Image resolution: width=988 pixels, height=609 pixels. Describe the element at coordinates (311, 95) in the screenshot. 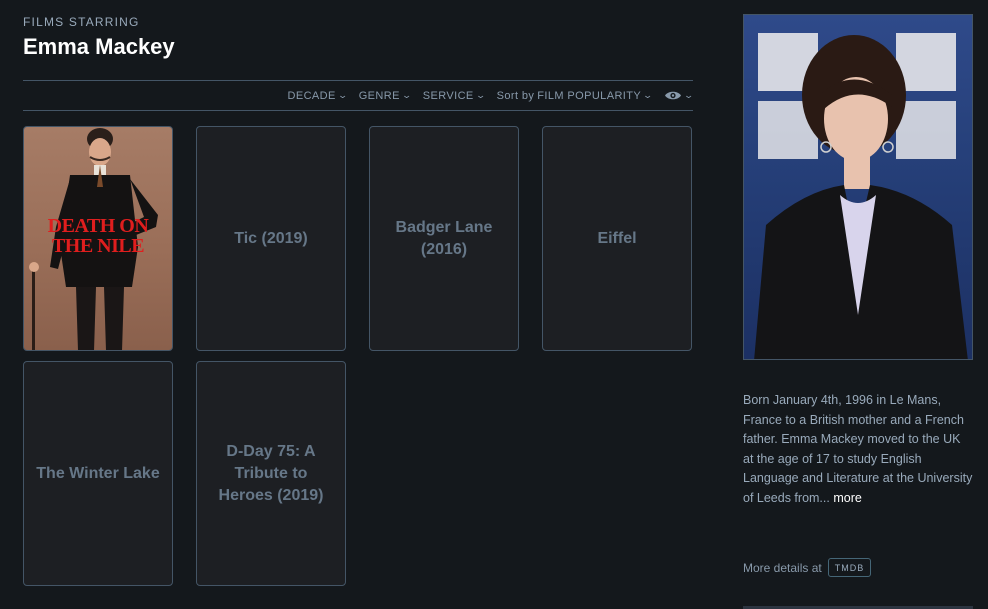

I see `decade-filter-label: DECADE` at that location.